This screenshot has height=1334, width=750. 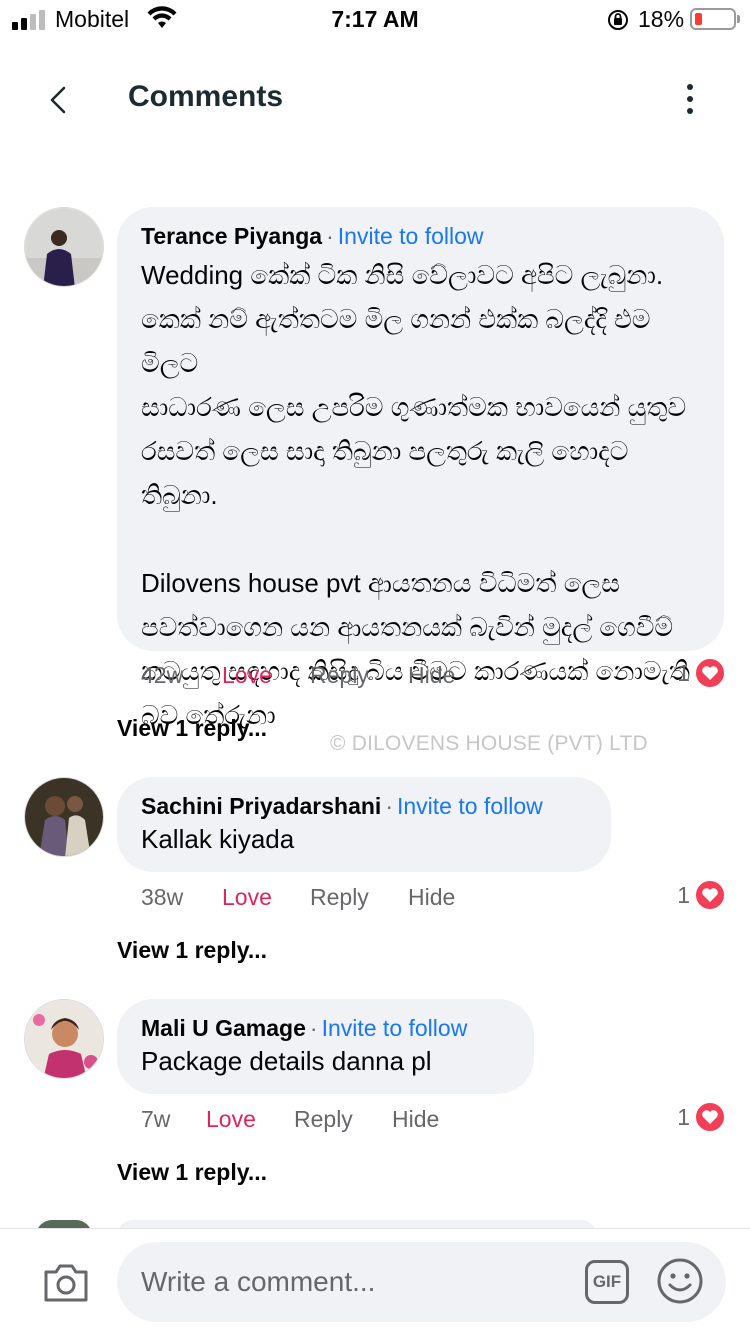 What do you see at coordinates (156, 1119) in the screenshot?
I see `comment-age: 7w` at bounding box center [156, 1119].